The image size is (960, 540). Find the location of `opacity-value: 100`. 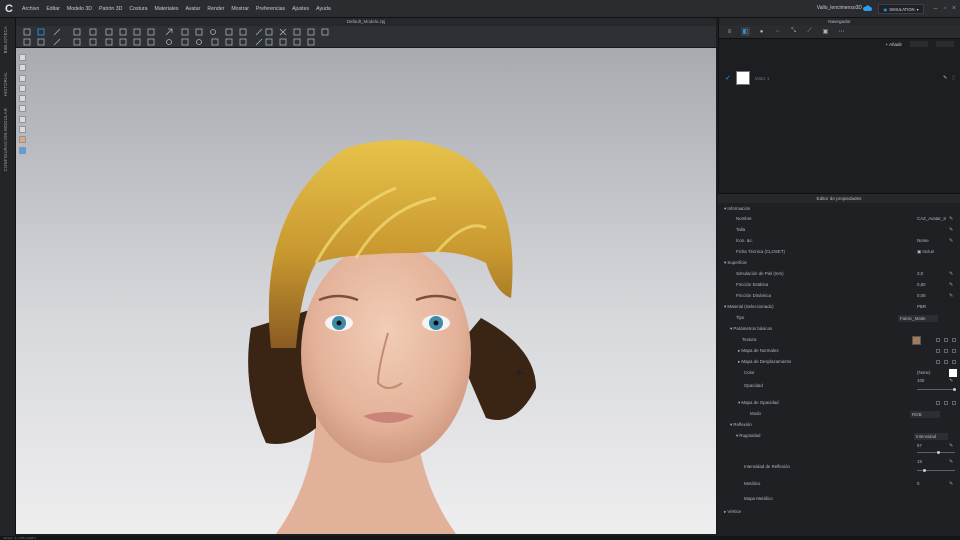

opacity-value: 100 is located at coordinates (920, 381).